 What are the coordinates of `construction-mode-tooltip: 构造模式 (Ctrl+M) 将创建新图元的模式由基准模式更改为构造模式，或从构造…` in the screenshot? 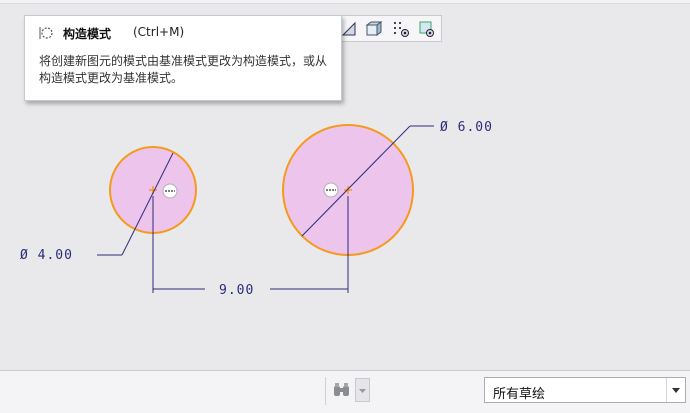 It's located at (183, 58).